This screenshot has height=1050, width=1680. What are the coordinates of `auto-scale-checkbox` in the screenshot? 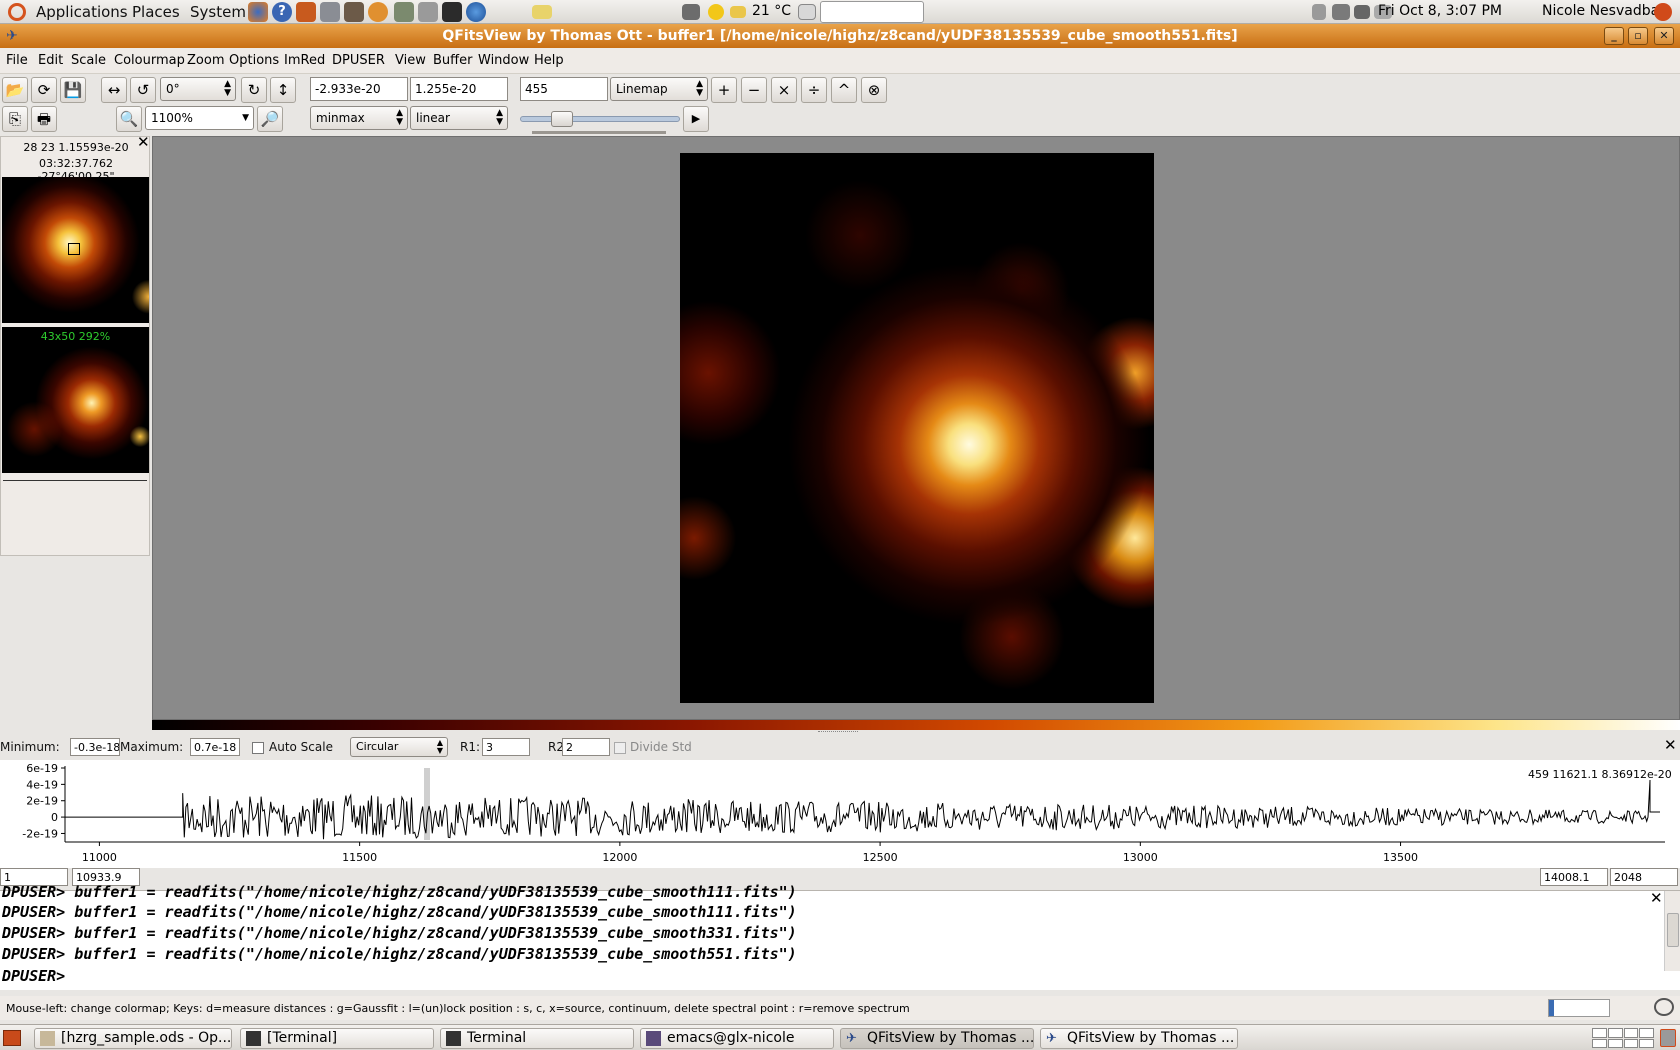 It's located at (258, 748).